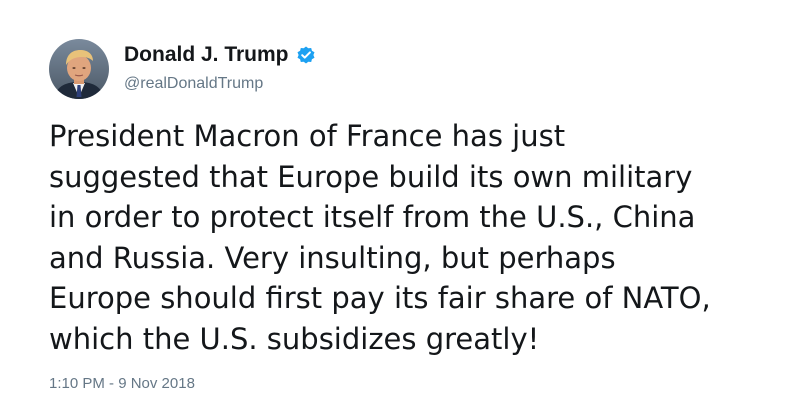 This screenshot has width=801, height=420. What do you see at coordinates (206, 55) in the screenshot?
I see `display-name: Donald J. Trump` at bounding box center [206, 55].